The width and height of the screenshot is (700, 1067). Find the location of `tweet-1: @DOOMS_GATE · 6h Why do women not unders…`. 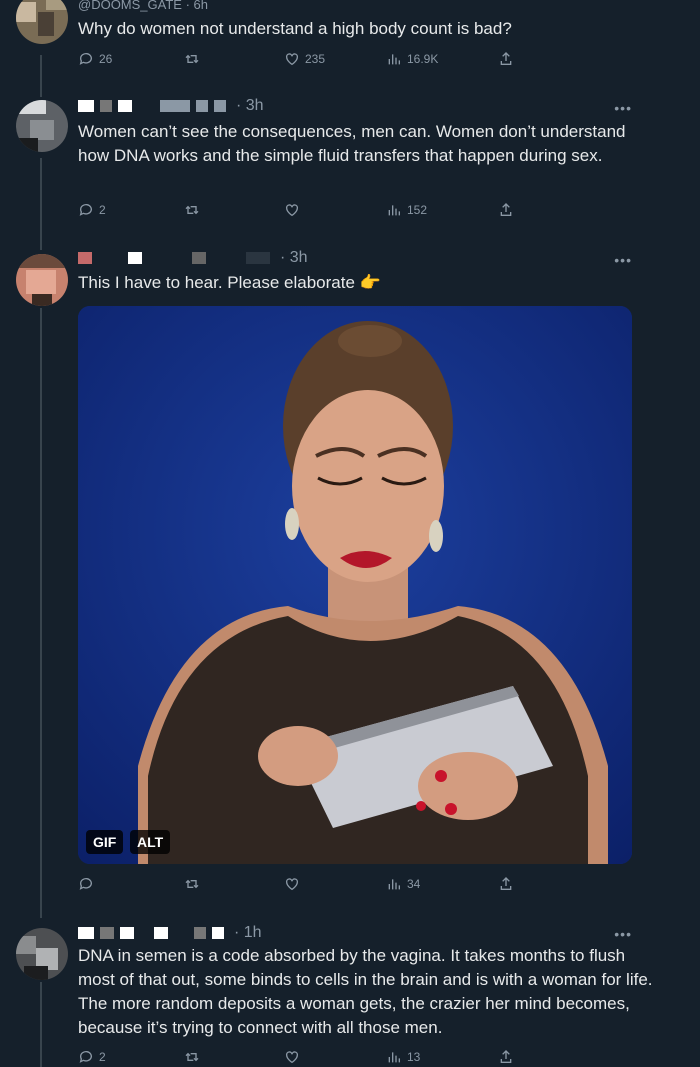

tweet-1: @DOOMS_GATE · 6h Why do women not unders… is located at coordinates (350, 39).